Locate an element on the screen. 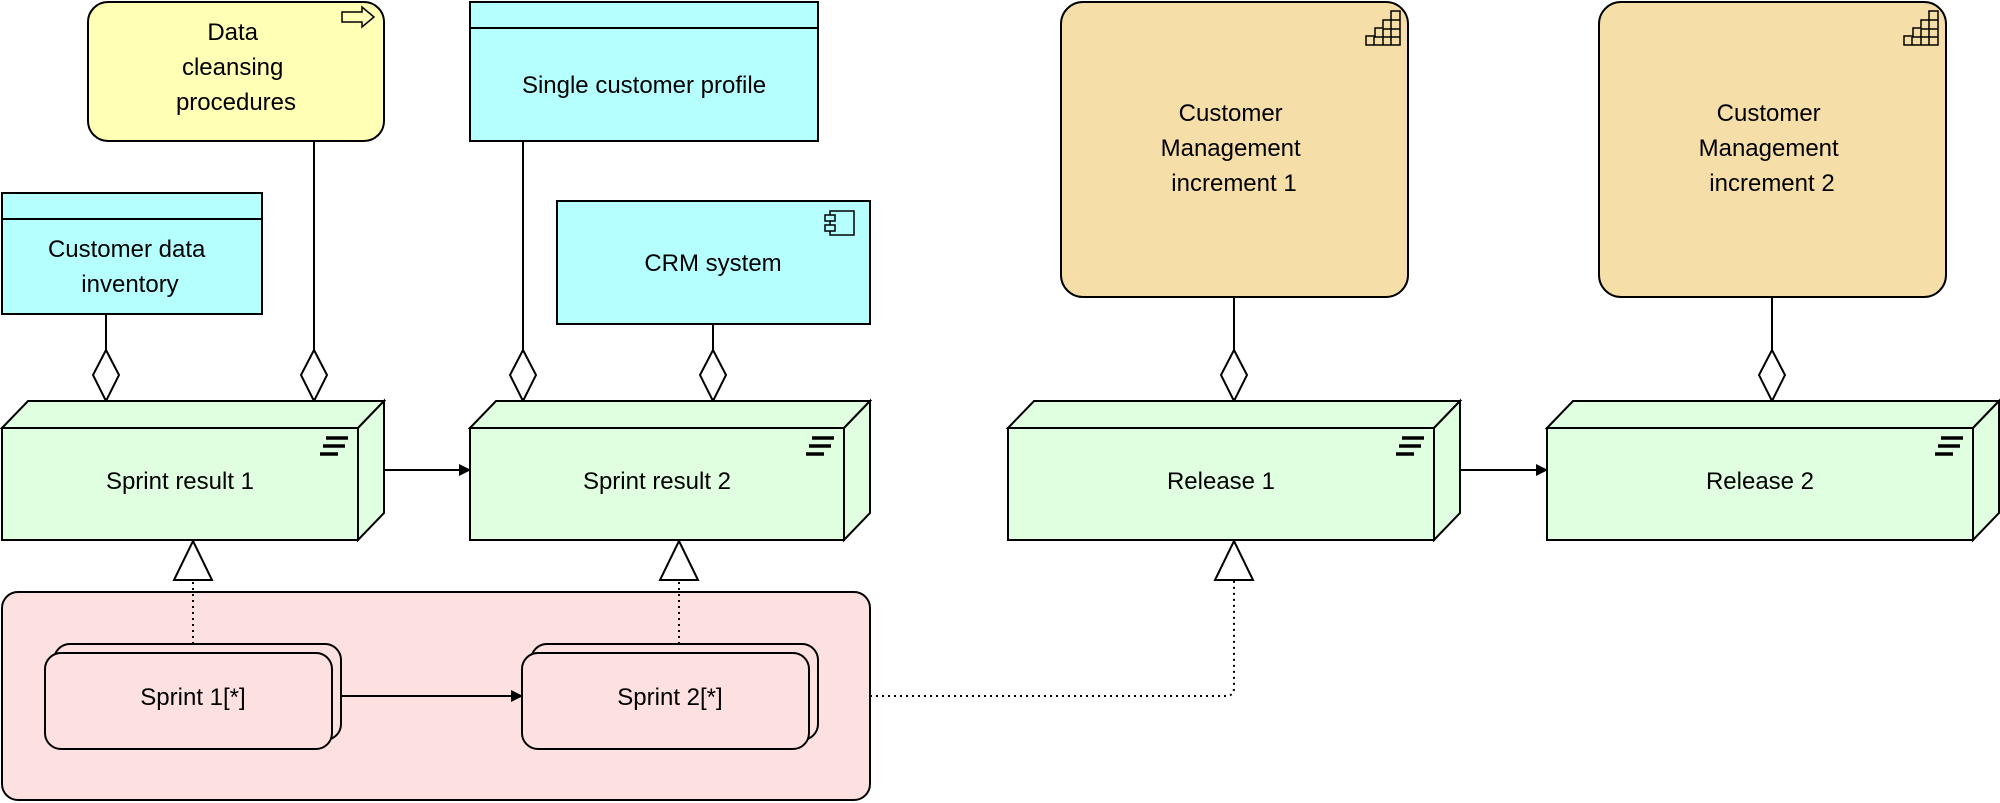 The height and width of the screenshot is (803, 2000). sprint-result-2: Sprint result 2 is located at coordinates (670, 470).